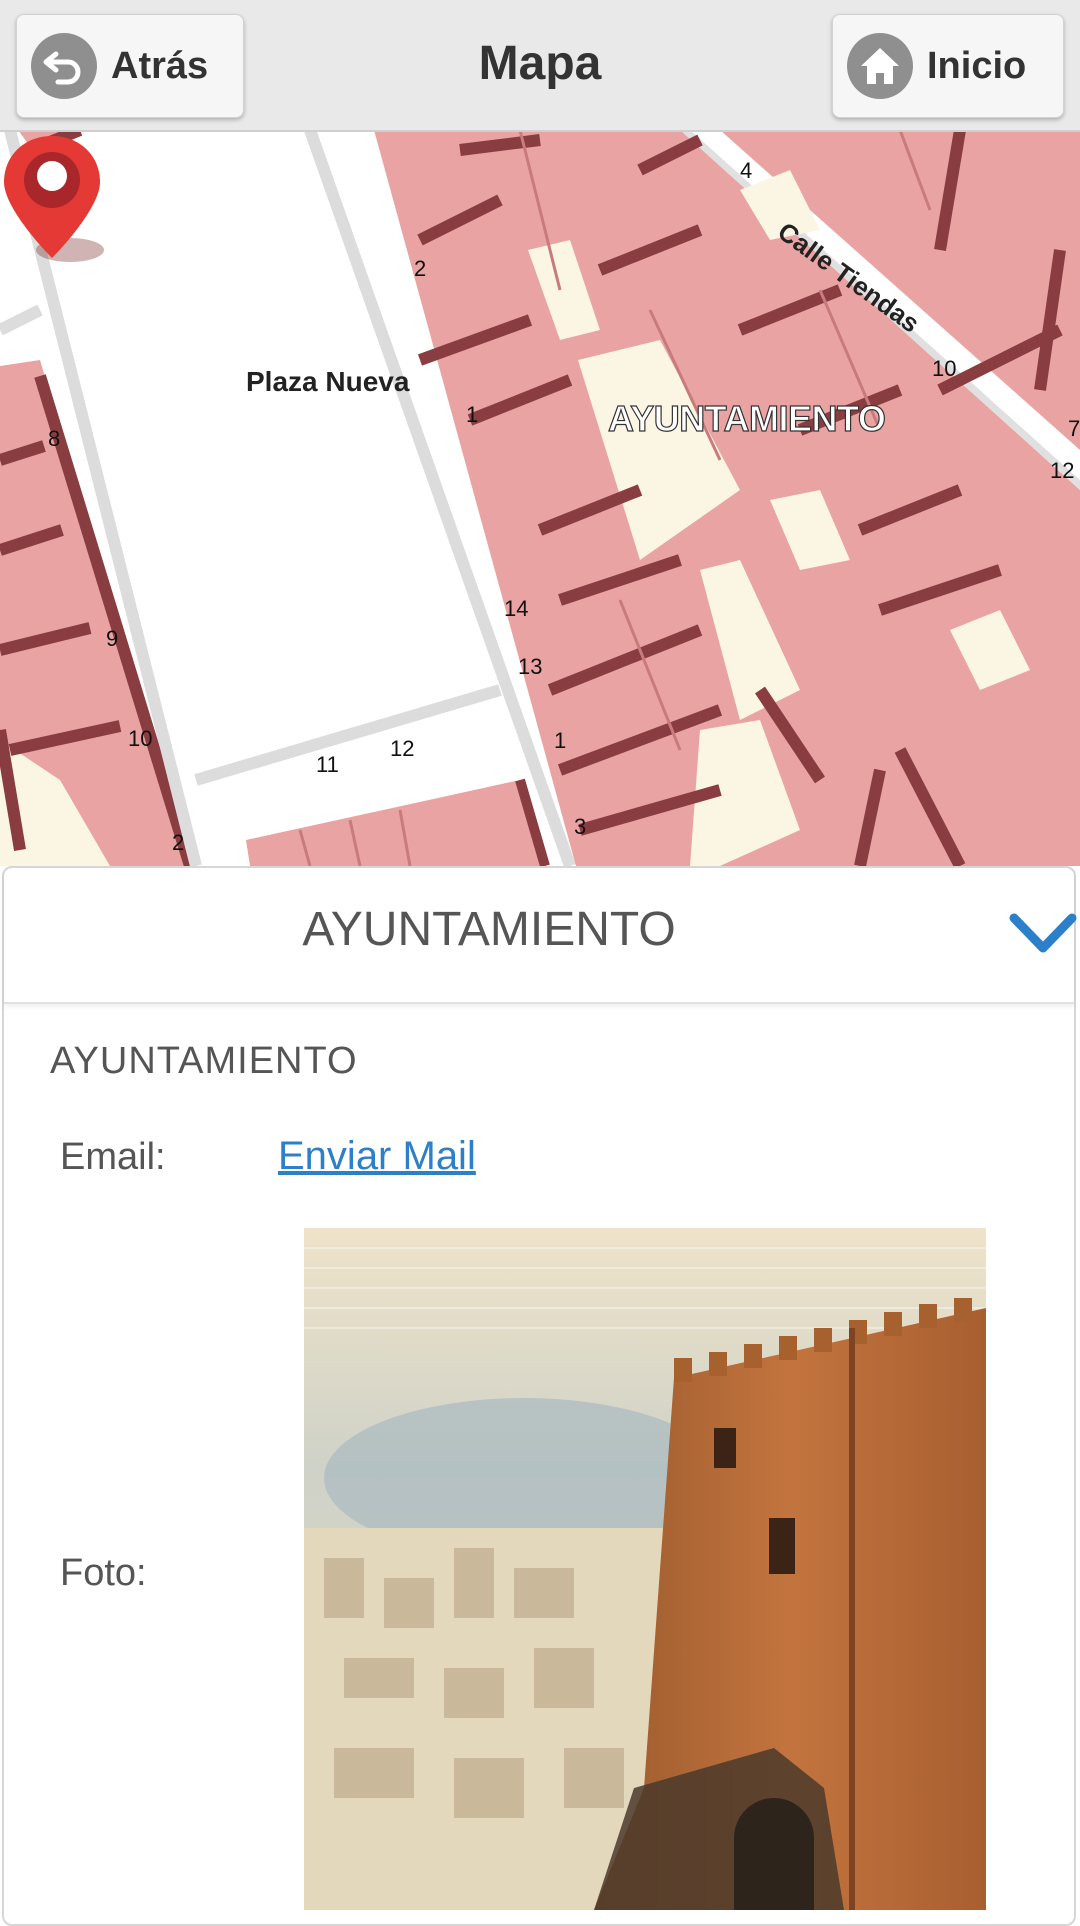 The image size is (1080, 1926). What do you see at coordinates (746, 170) in the screenshot?
I see `house-number: 4` at bounding box center [746, 170].